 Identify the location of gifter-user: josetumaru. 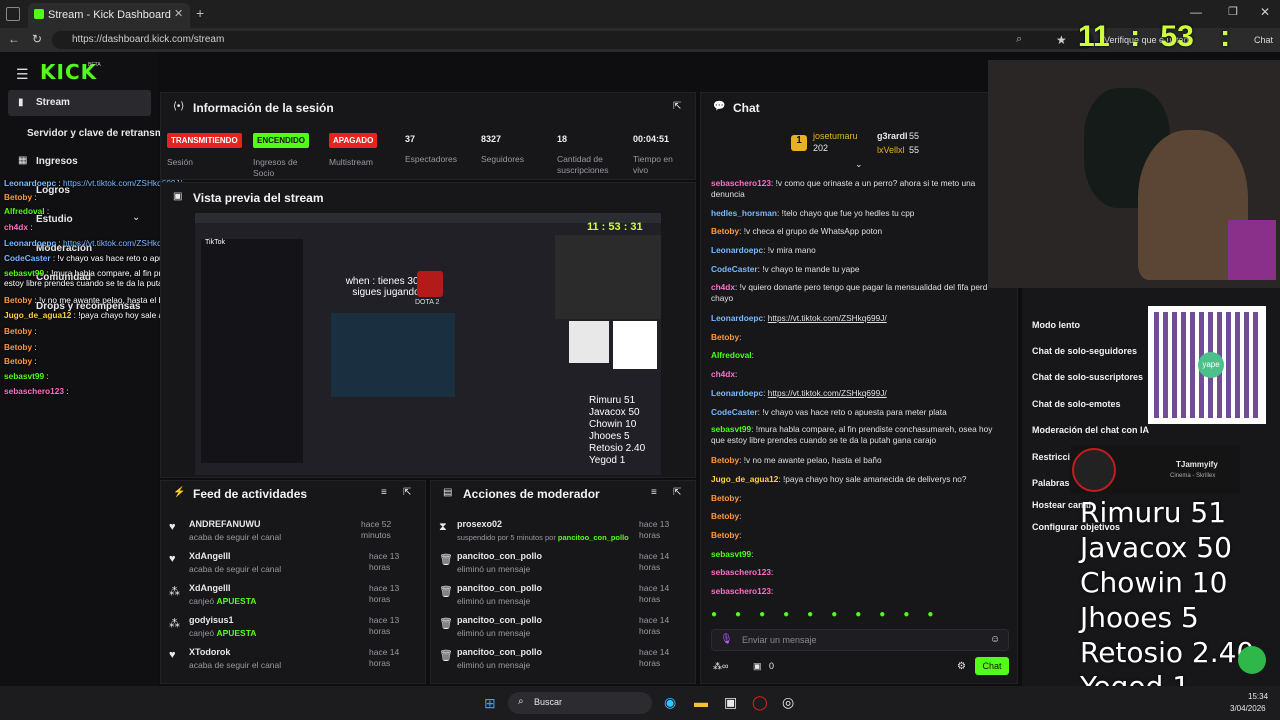
(835, 136).